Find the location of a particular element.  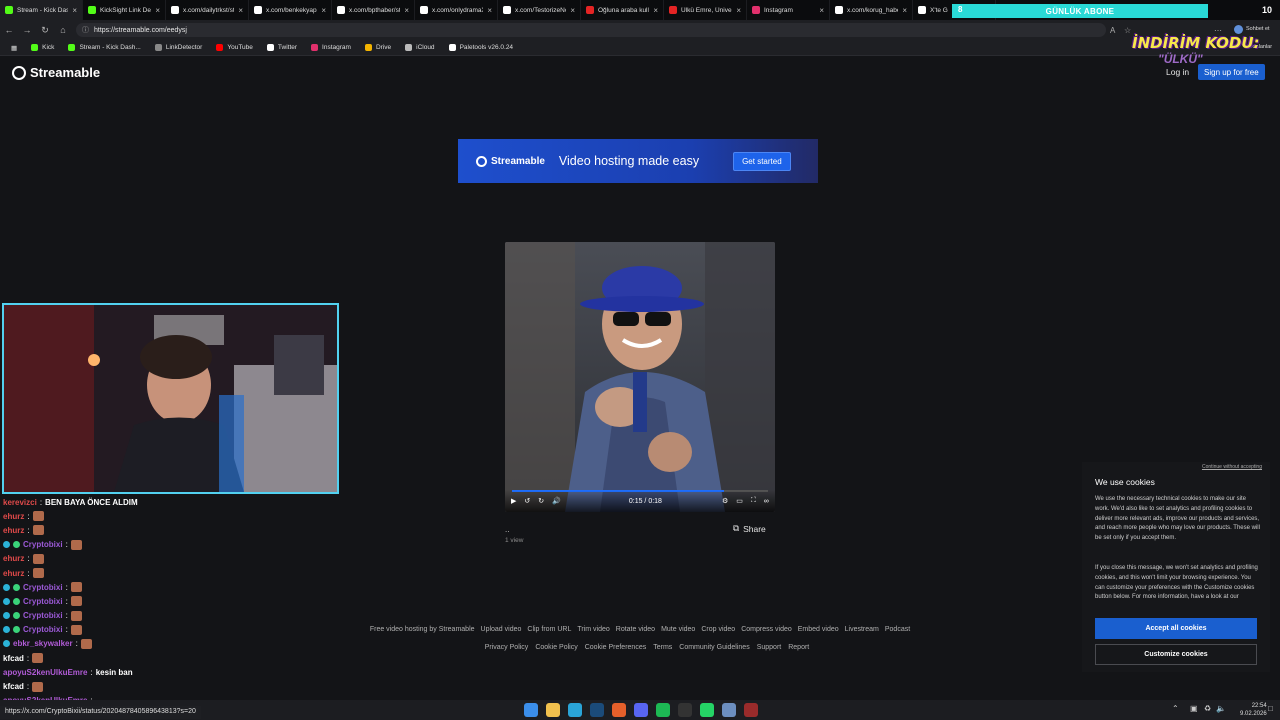

site-info-icon: ⓘ is located at coordinates (85, 30).